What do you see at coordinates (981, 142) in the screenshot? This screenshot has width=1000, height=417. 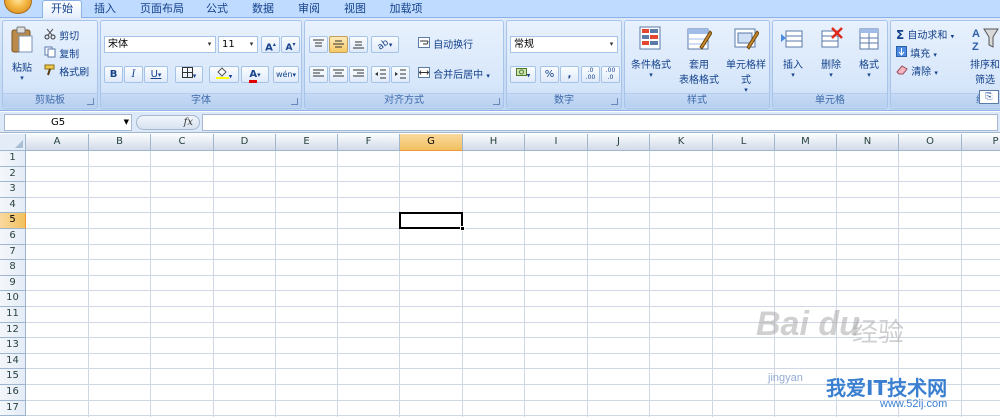 I see `column-header: P` at bounding box center [981, 142].